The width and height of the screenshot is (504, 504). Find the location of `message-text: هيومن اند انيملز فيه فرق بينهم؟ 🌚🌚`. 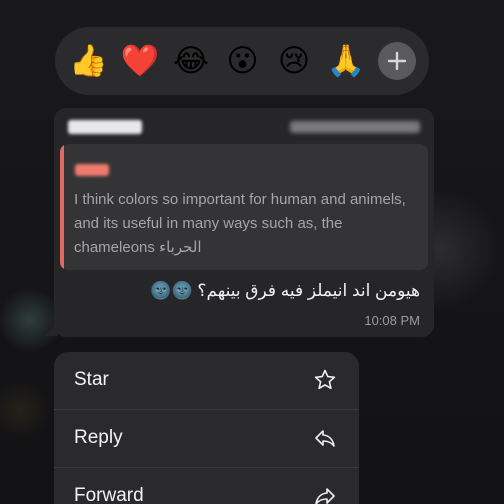

message-text: هيومن اند انيملز فيه فرق بينهم؟ 🌚🌚 is located at coordinates (285, 290).